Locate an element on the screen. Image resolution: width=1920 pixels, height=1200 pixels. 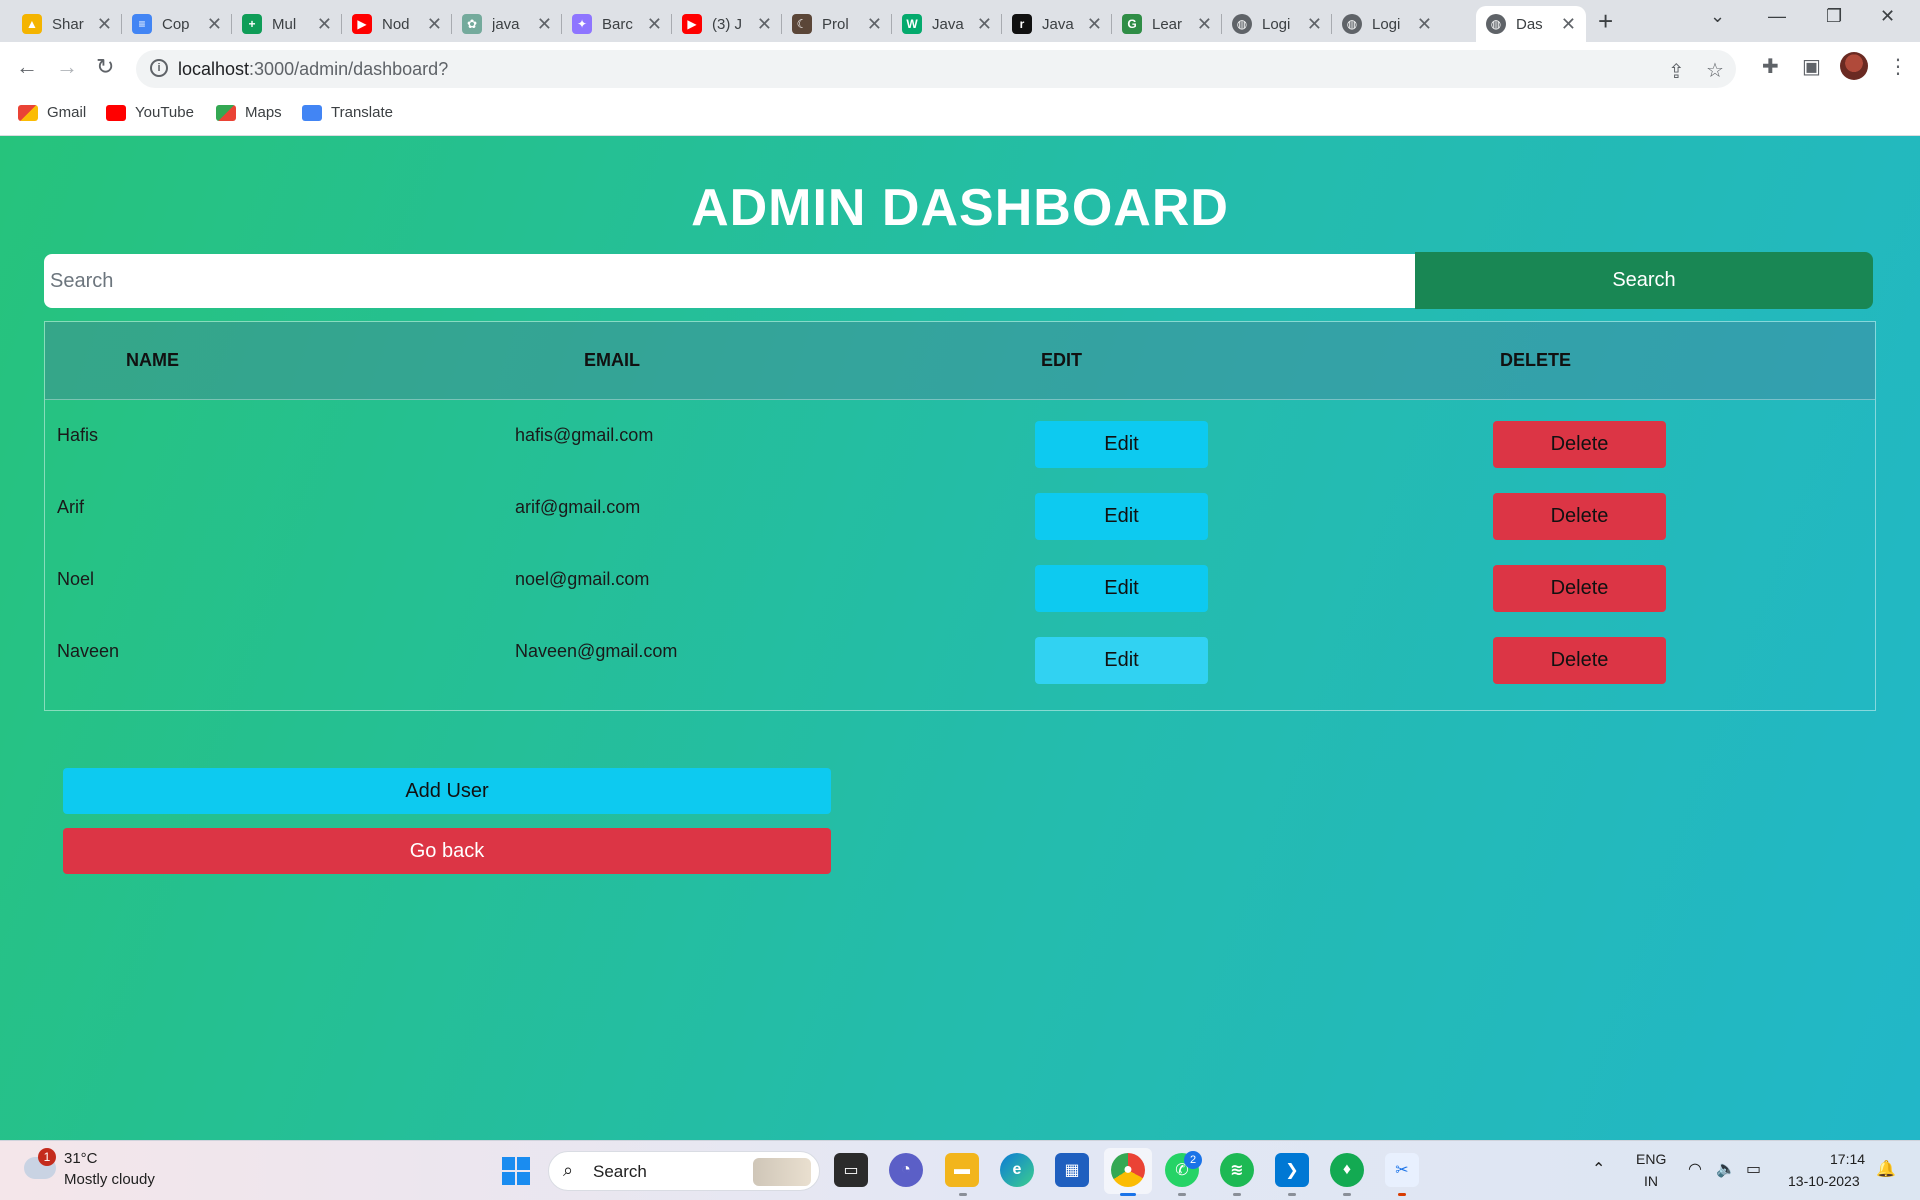
show-hidden-icons-chevron-icon: ⌃ is located at coordinates (1598, 1169).